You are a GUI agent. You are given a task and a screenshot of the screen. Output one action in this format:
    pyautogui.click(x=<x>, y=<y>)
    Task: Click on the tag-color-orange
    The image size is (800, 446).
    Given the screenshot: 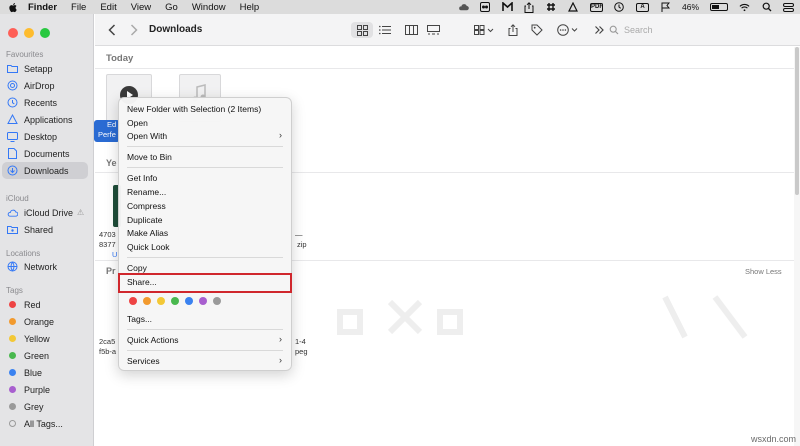 What is the action you would take?
    pyautogui.click(x=147, y=301)
    